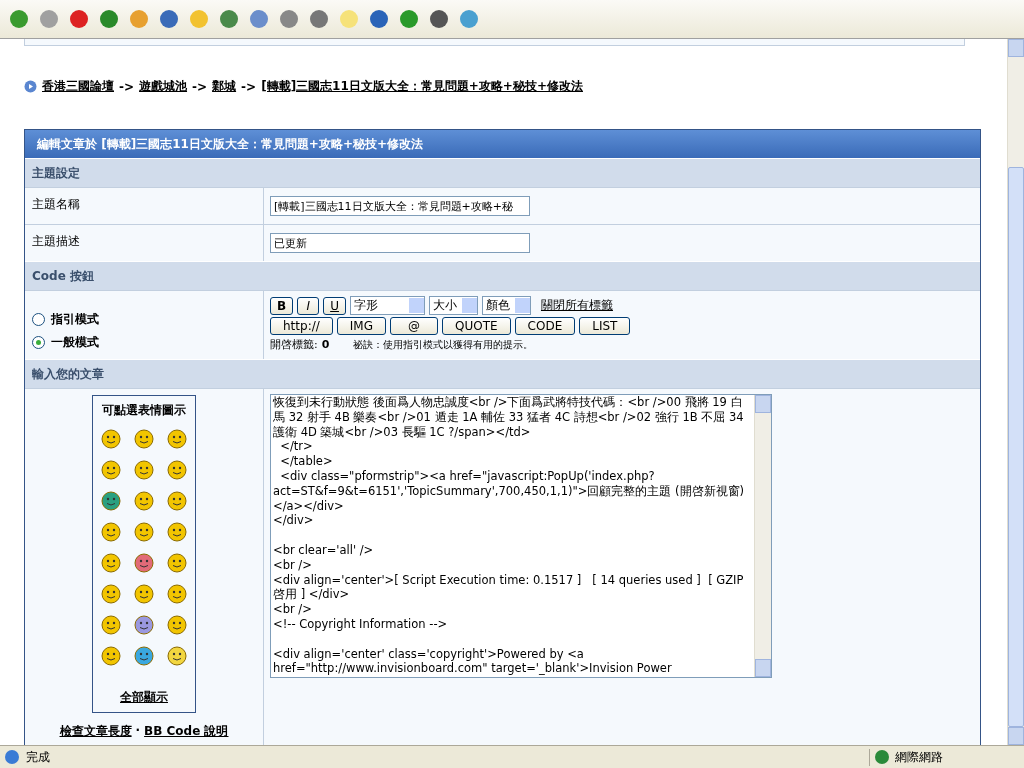 The width and height of the screenshot is (1024, 768). What do you see at coordinates (502, 275) in the screenshot?
I see `section-header: Code 按鈕` at bounding box center [502, 275].